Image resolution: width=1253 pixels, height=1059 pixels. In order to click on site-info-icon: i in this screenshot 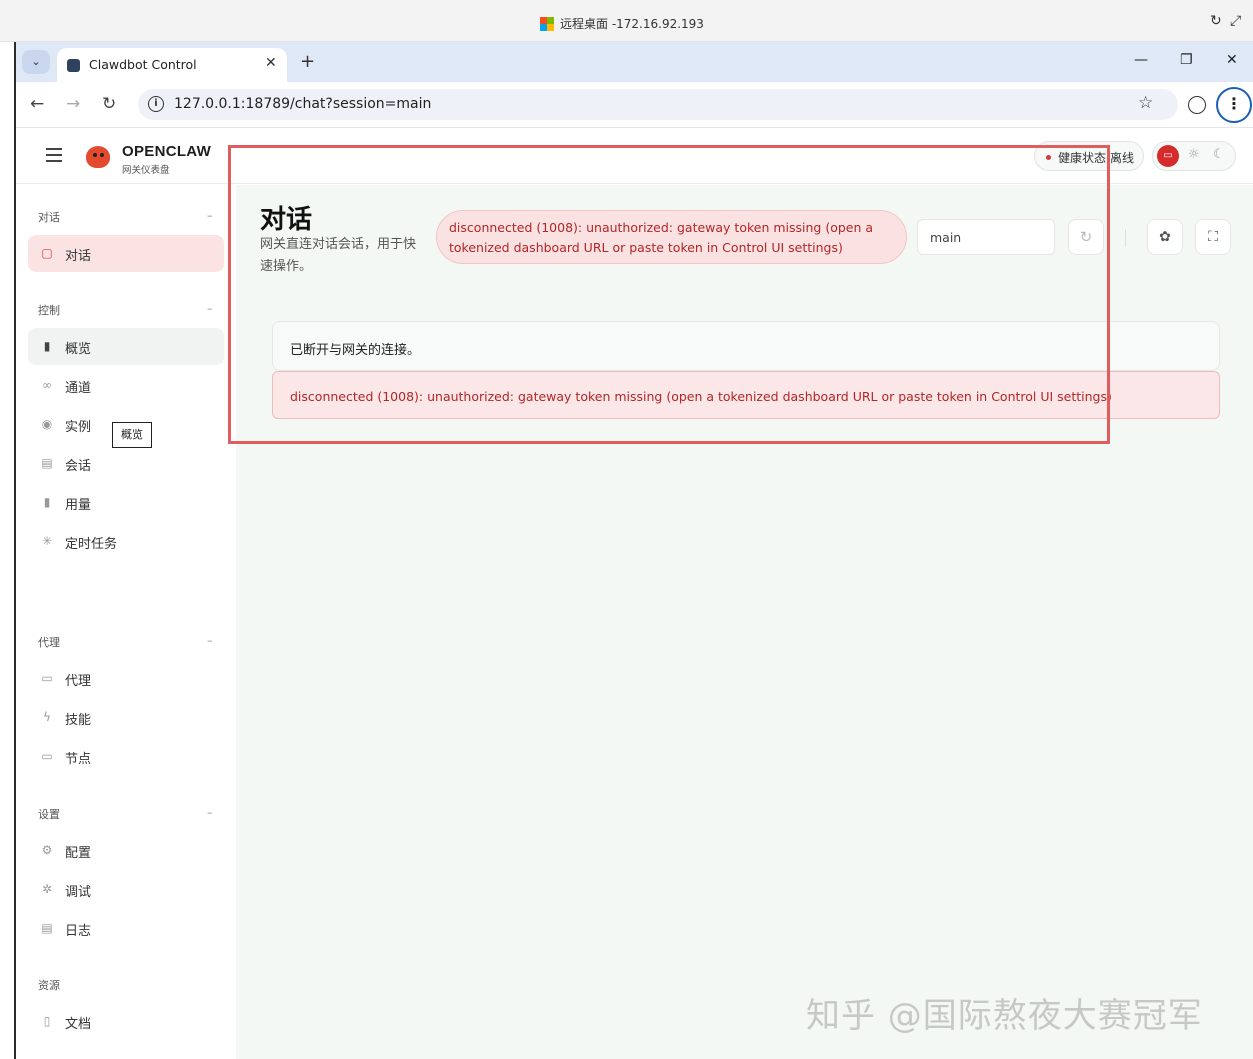, I will do `click(156, 104)`.